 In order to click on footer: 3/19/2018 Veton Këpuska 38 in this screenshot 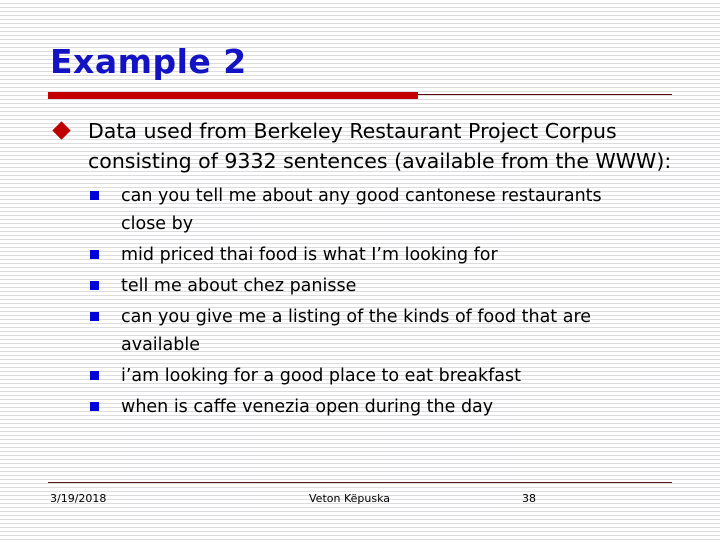, I will do `click(360, 502)`.